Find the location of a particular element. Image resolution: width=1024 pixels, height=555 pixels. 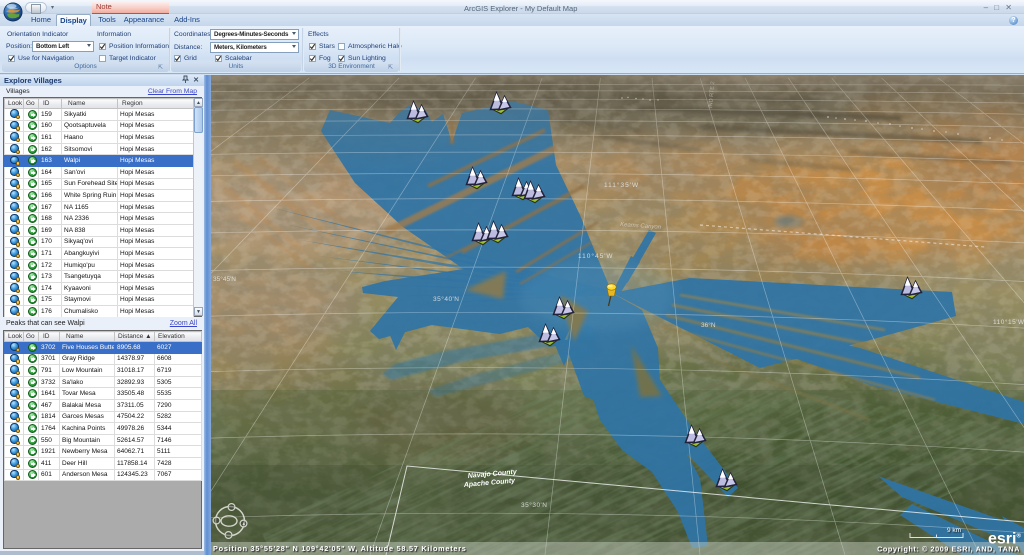

svg-text: 36°N is located at coordinates (708, 325).